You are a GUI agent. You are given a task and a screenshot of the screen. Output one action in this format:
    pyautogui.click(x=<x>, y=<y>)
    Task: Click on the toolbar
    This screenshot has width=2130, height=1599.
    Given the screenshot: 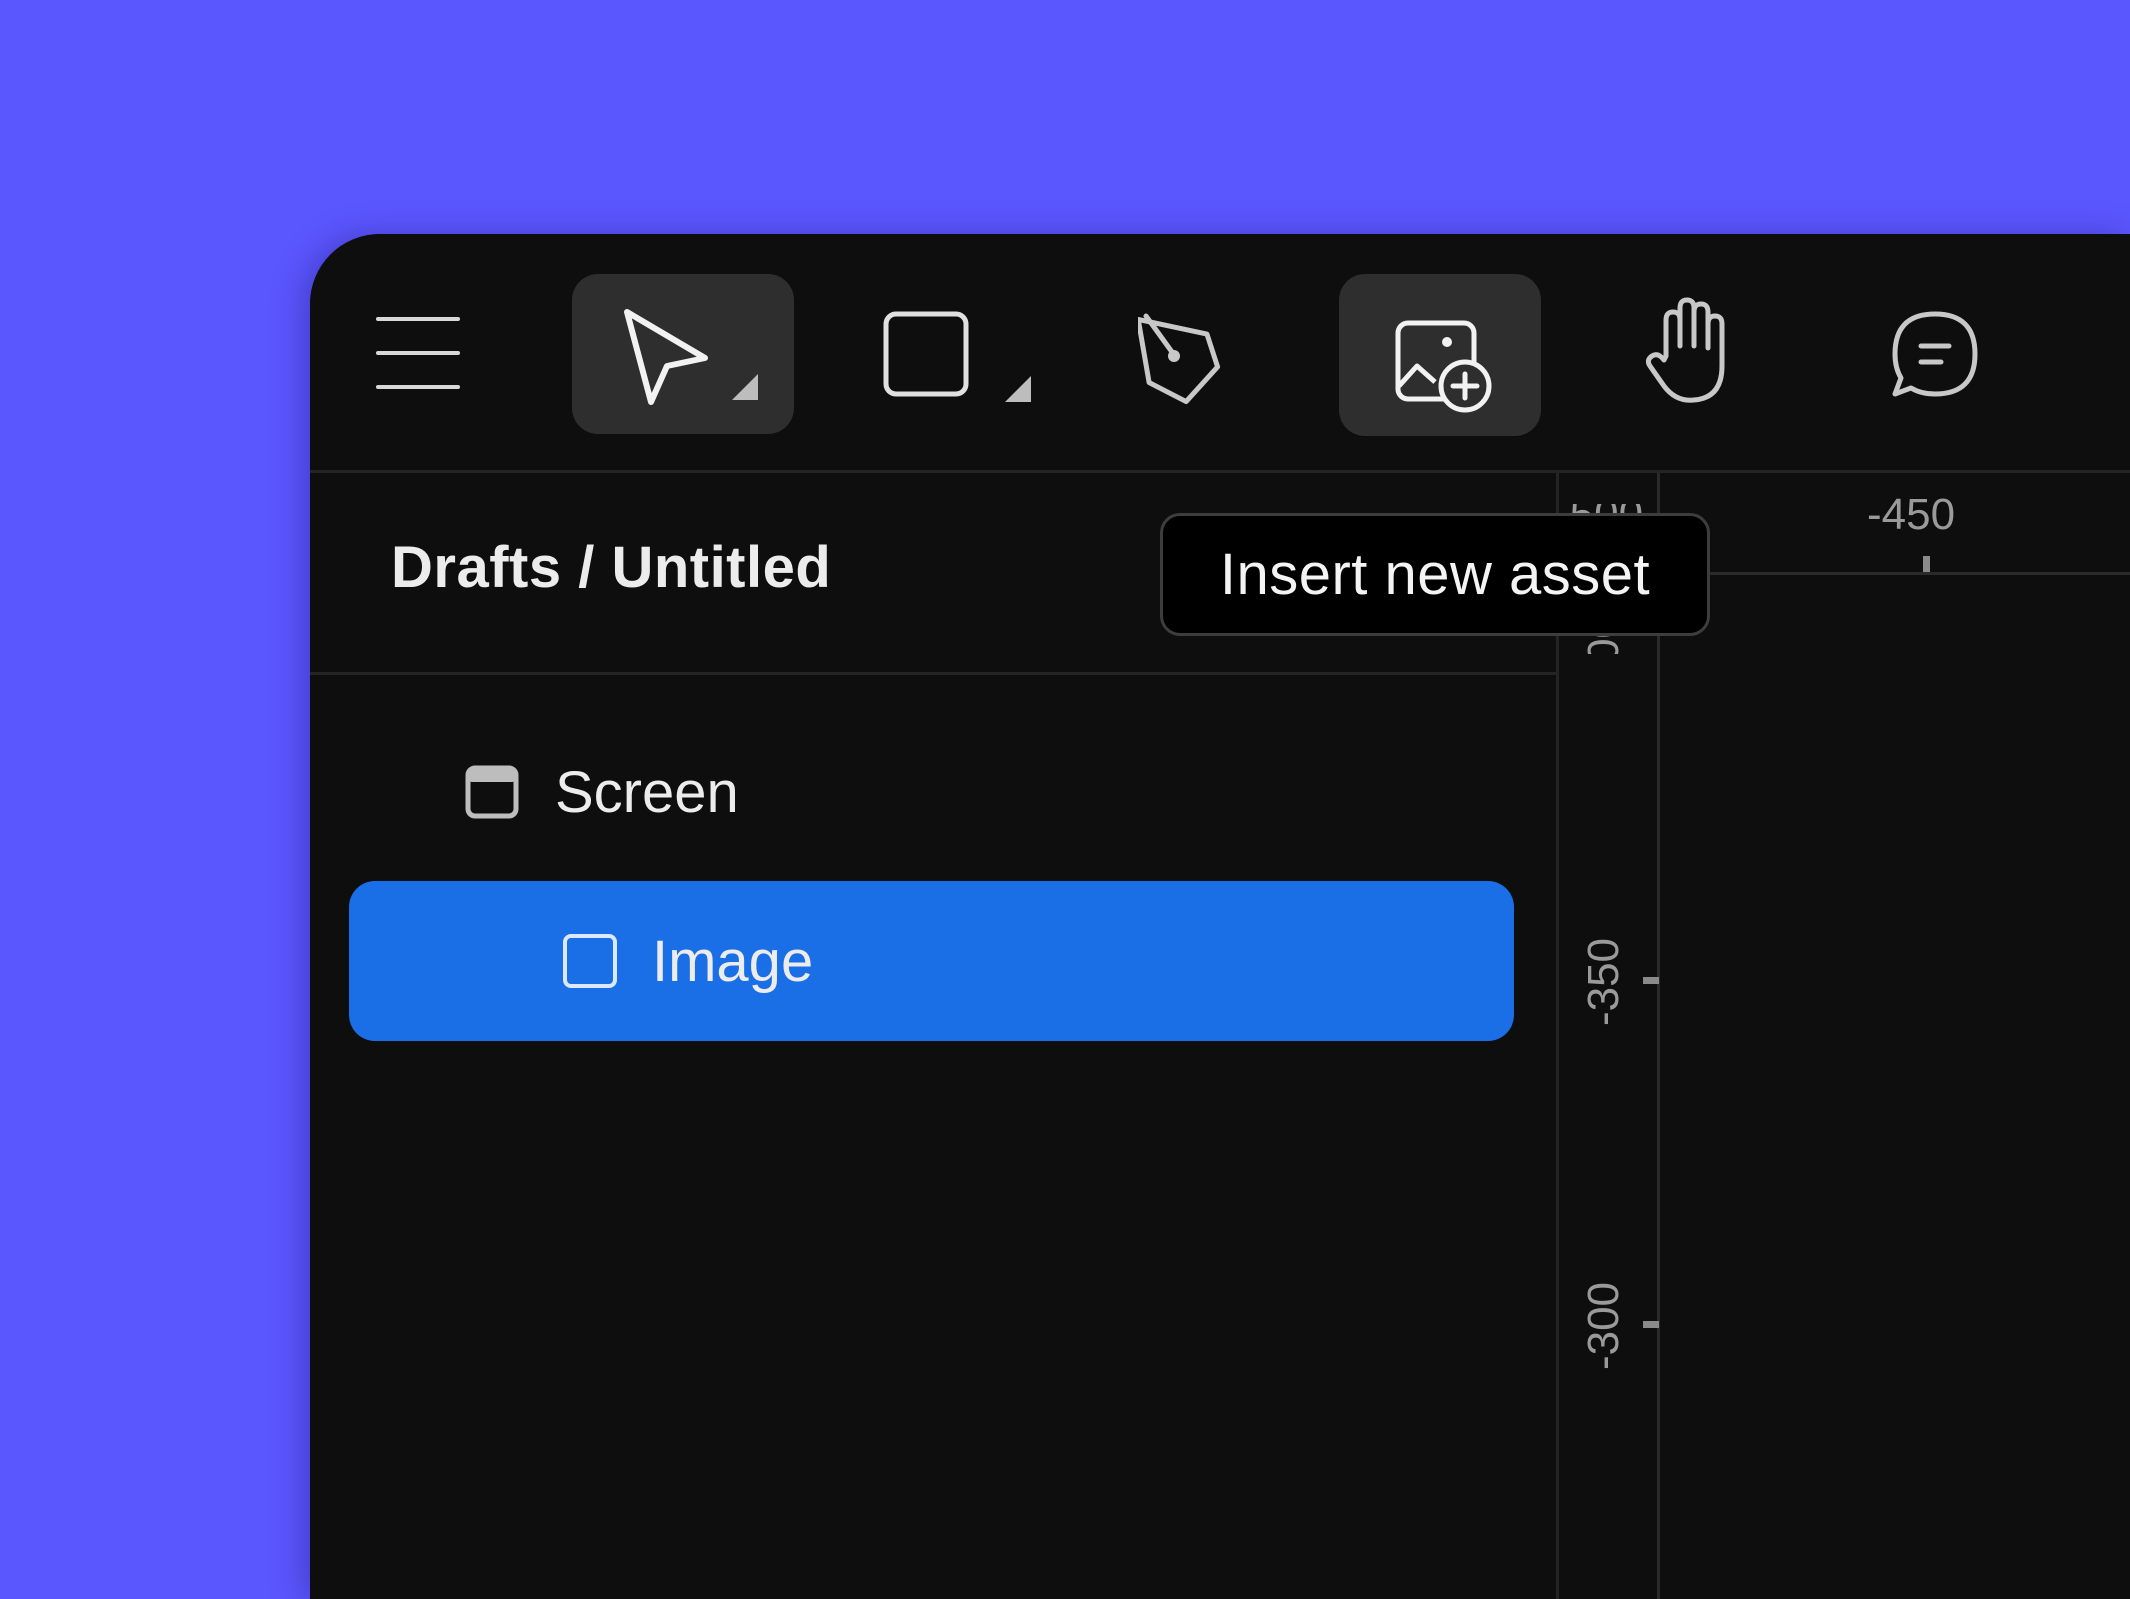 What is the action you would take?
    pyautogui.click(x=1220, y=352)
    